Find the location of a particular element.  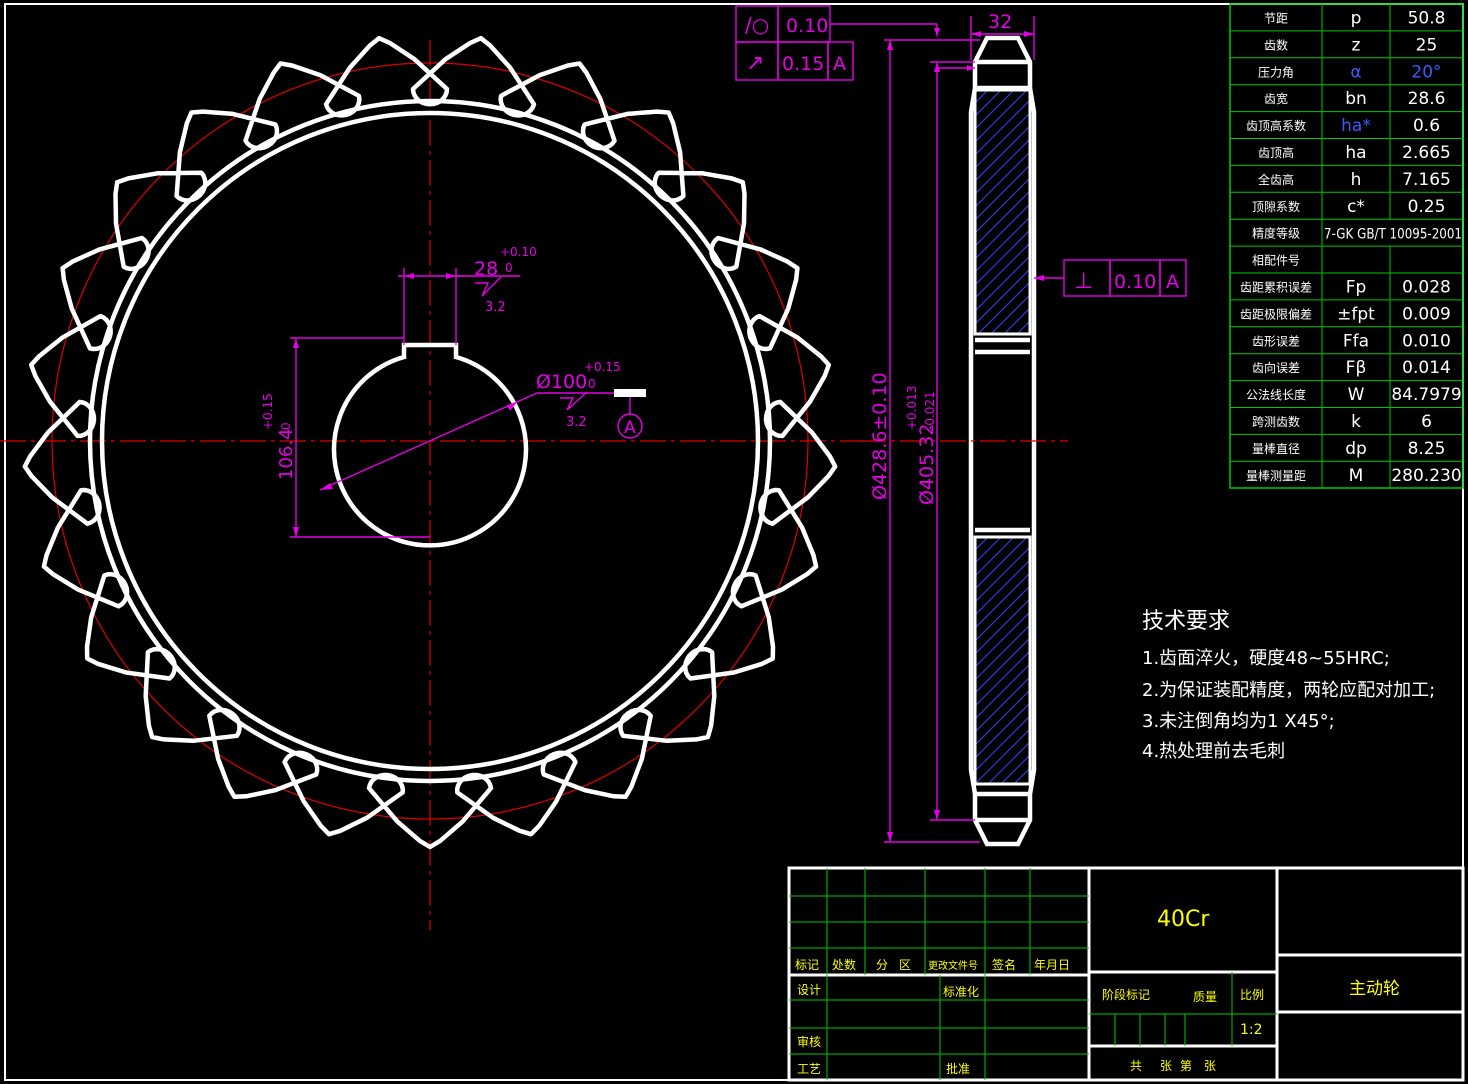

param-value: 7.165 is located at coordinates (1426, 180).